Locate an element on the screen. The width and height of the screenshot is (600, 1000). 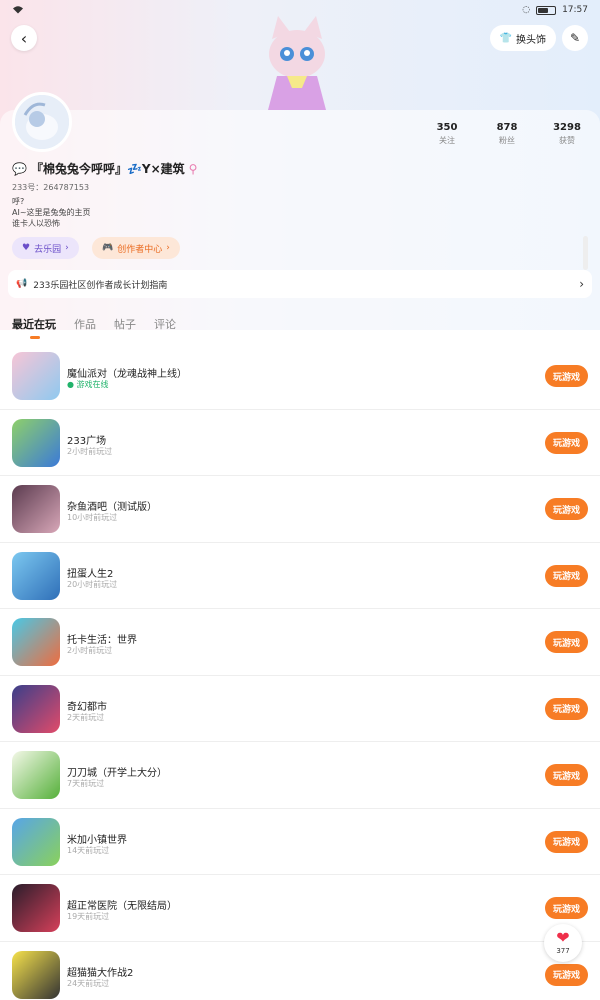
profile-name-text: 『棉兔兔今呼呼』💤Y×建筑 is located at coordinates (107, 169).